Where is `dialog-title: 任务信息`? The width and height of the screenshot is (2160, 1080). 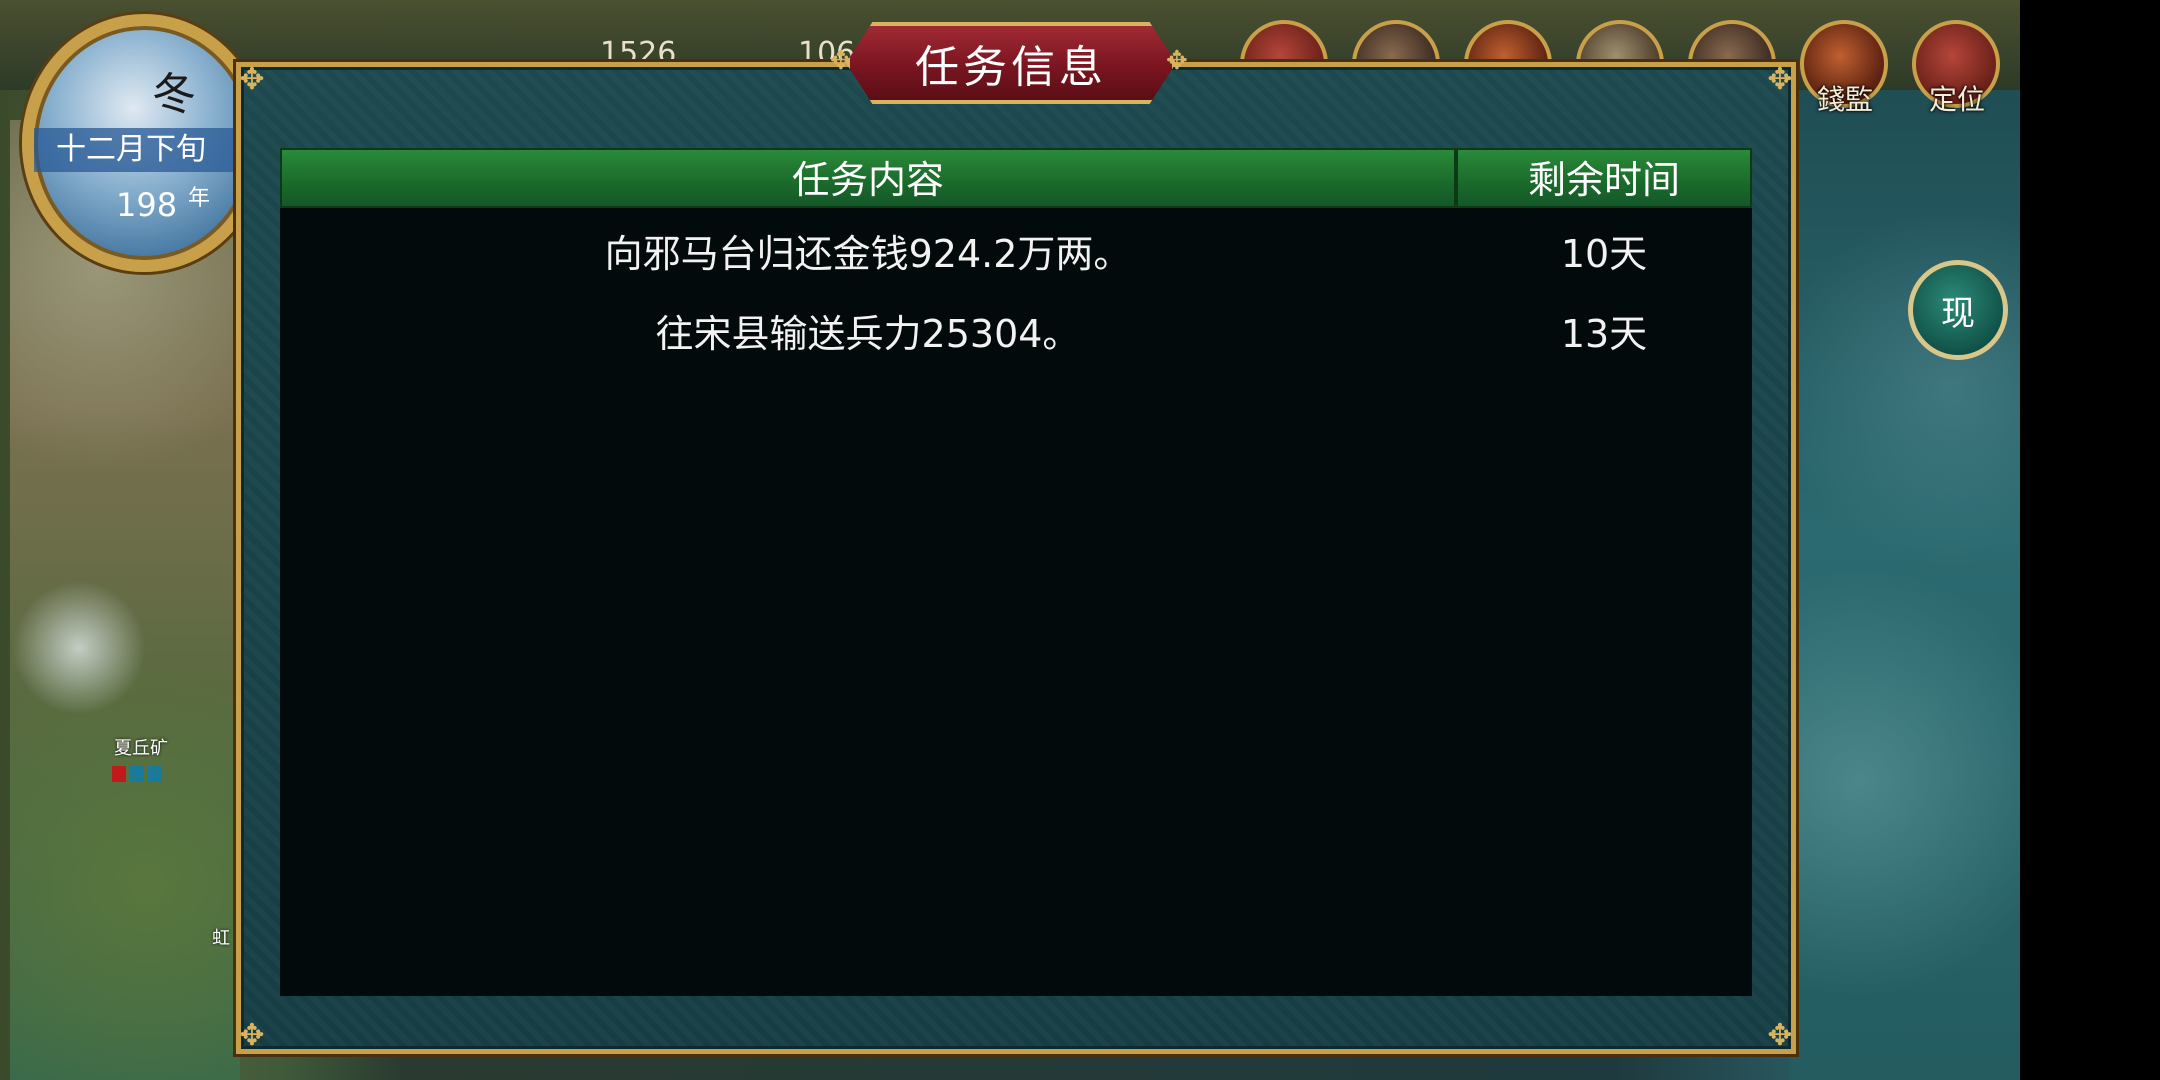 dialog-title: 任务信息 is located at coordinates (1011, 63).